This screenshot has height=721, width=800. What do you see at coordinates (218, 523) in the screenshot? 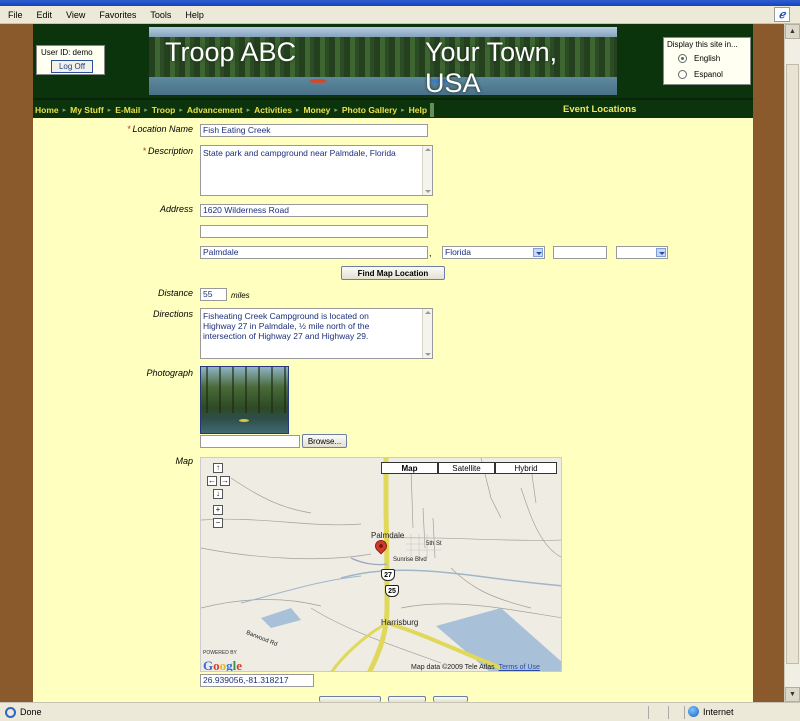
I see `zoom-out-icon: −` at bounding box center [218, 523].